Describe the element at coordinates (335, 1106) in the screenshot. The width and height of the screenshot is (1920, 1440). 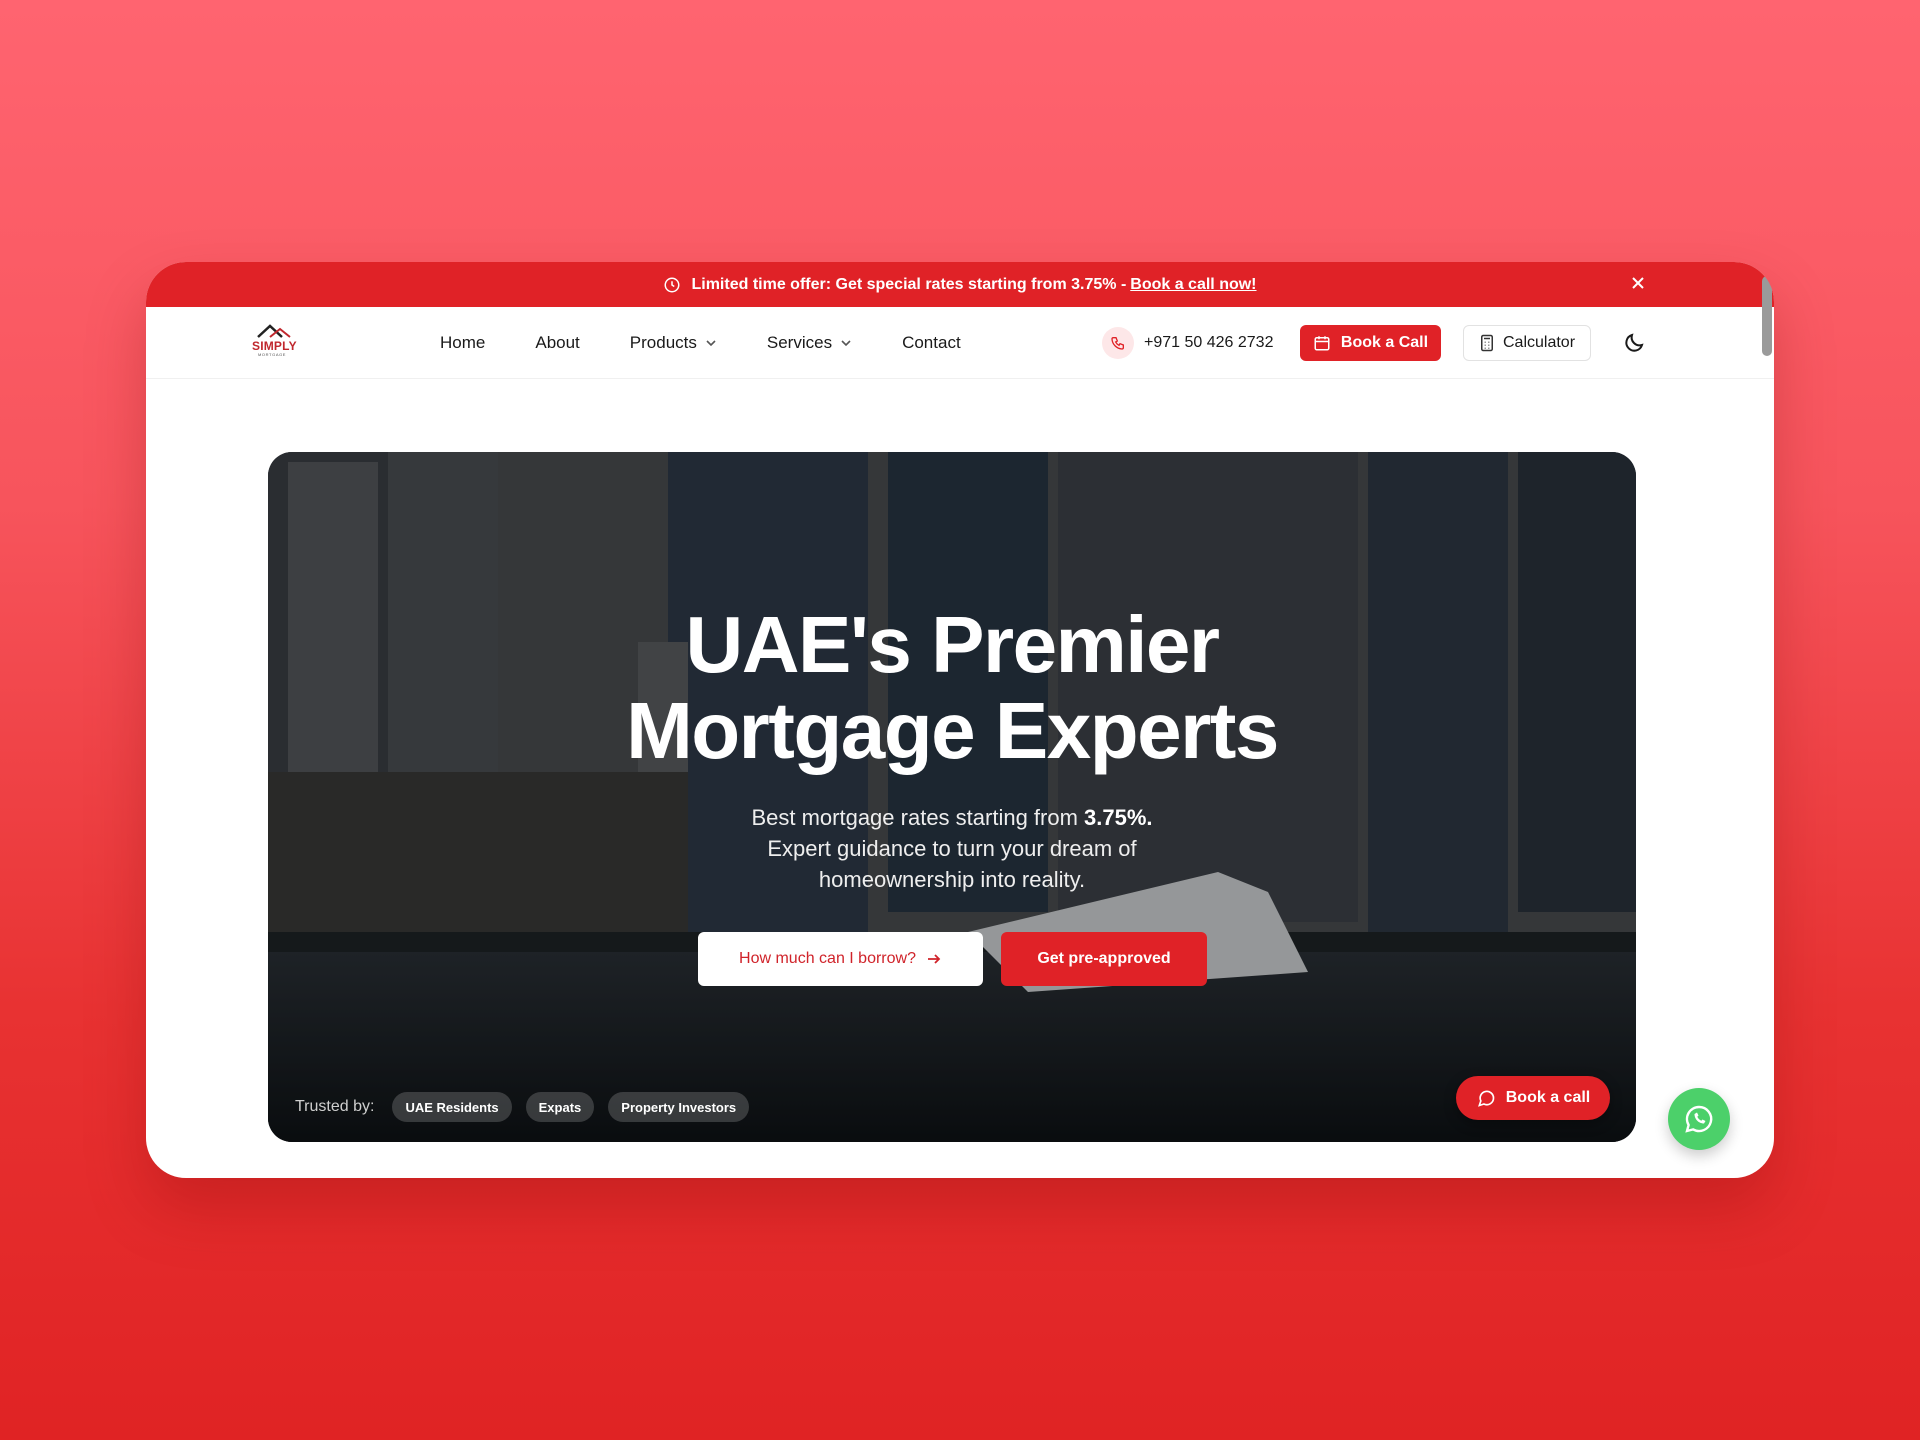
I see `trusted-label: Trusted by:` at that location.